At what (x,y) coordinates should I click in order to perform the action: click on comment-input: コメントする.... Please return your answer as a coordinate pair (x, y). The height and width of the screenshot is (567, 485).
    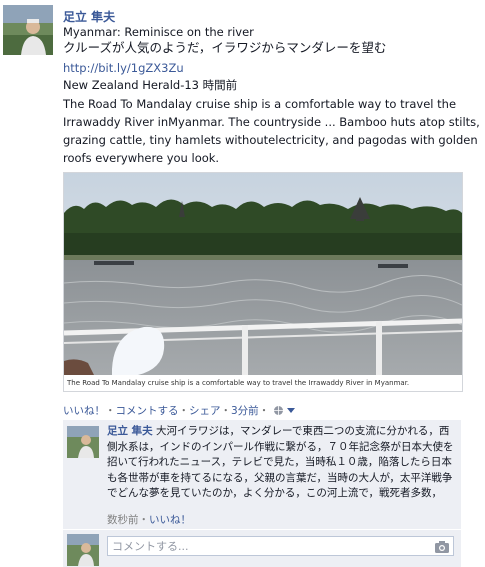
    Looking at the image, I should click on (280, 546).